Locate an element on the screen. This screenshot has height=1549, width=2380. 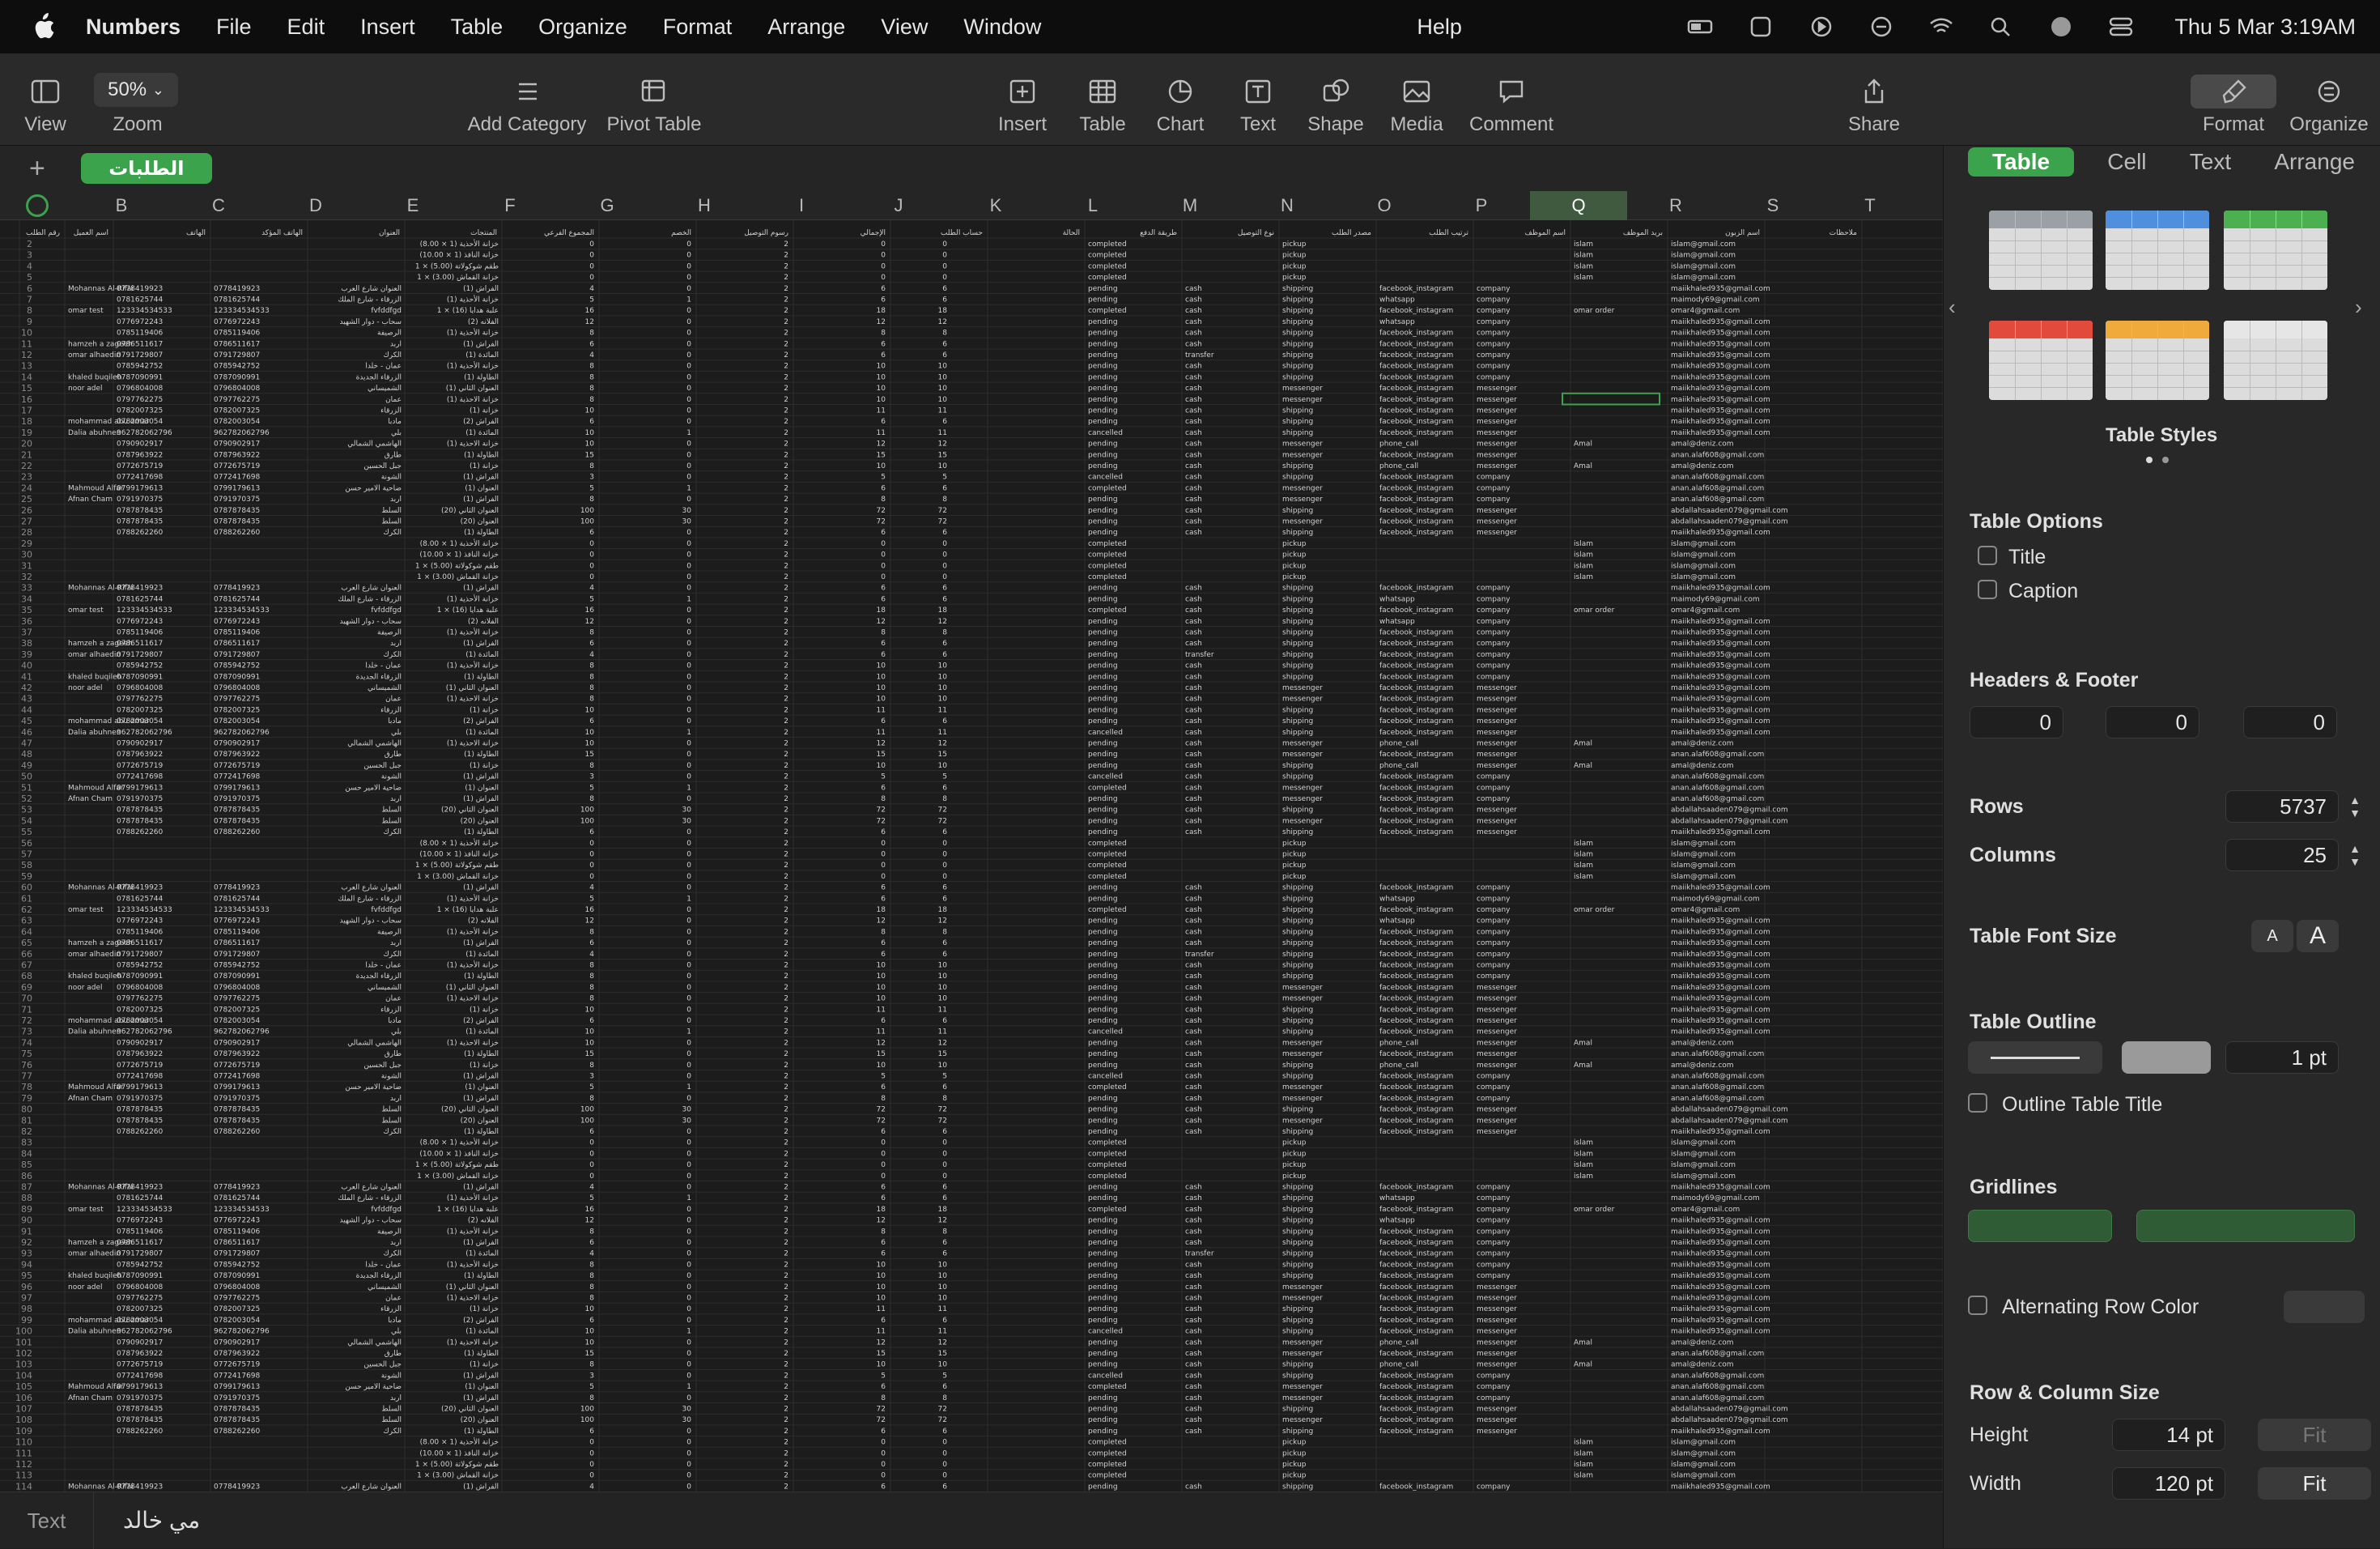
menu-edit: Edit is located at coordinates (306, 27).